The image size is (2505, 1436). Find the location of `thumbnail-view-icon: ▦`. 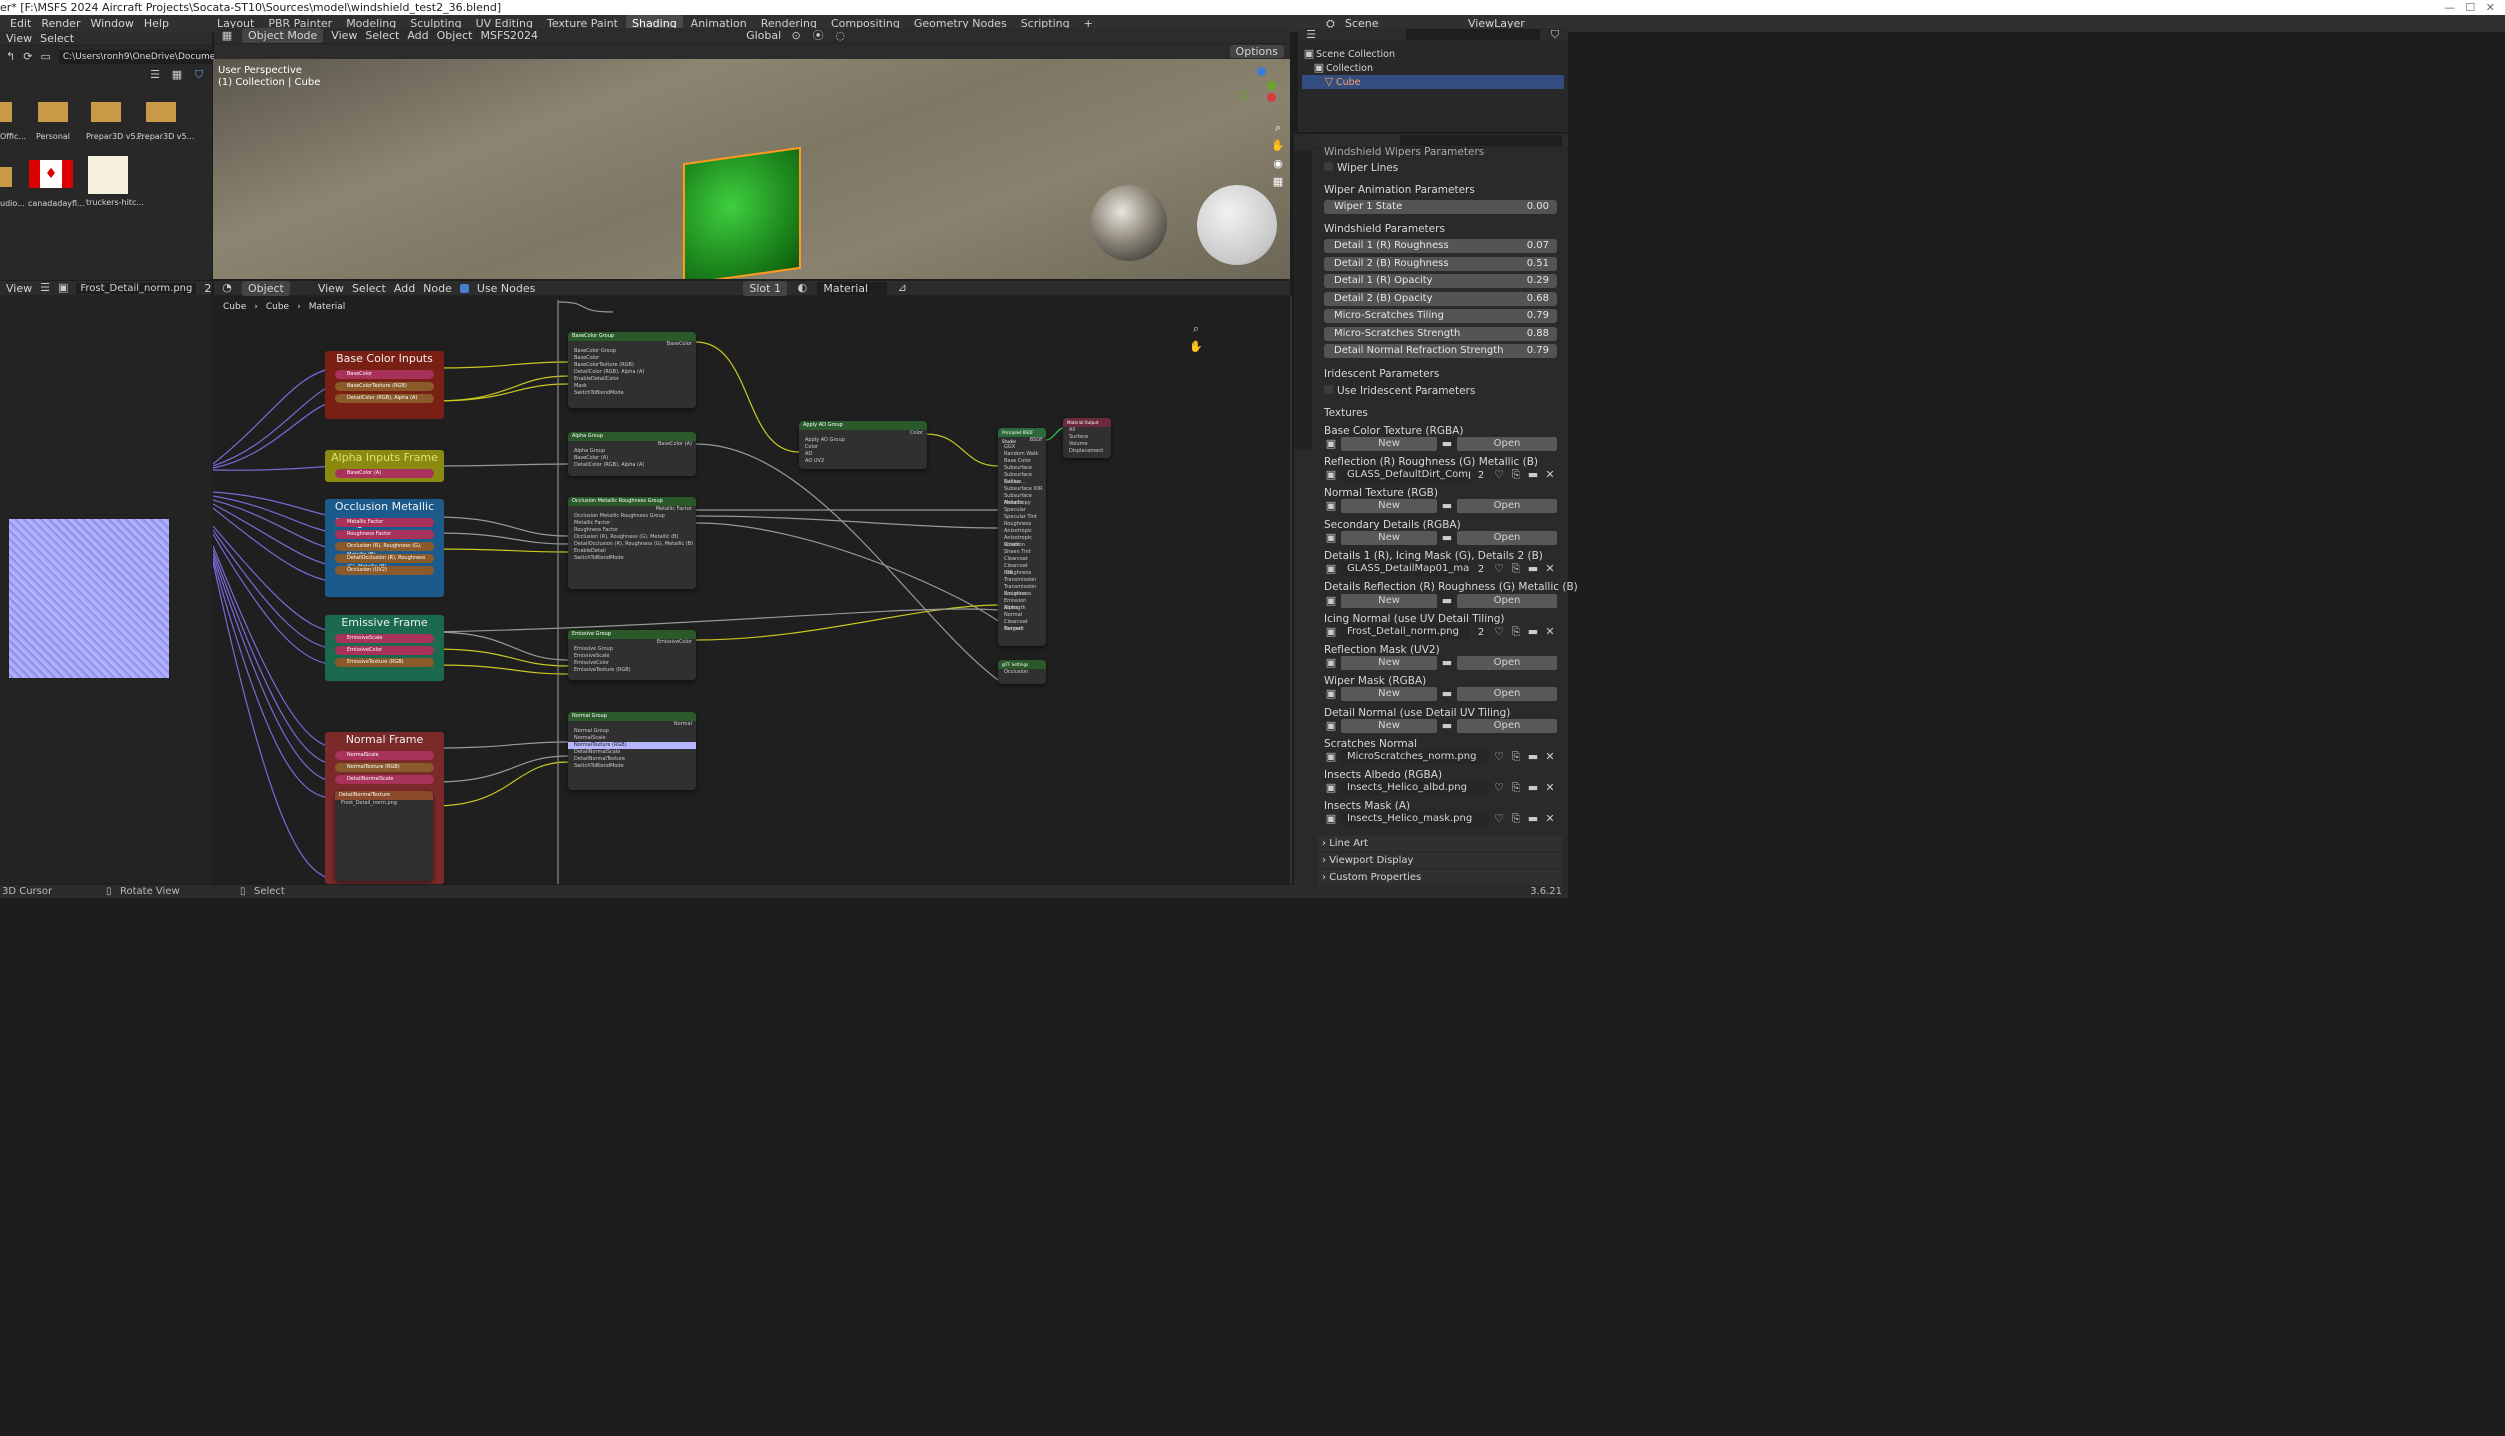

thumbnail-view-icon: ▦ is located at coordinates (177, 75).